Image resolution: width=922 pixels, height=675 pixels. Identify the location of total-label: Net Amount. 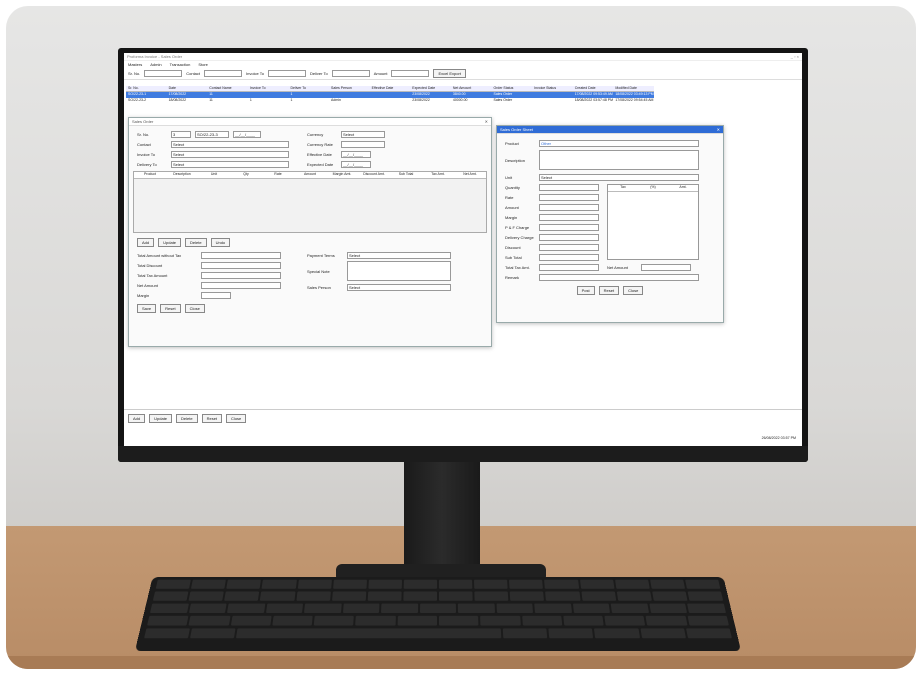
(147, 285).